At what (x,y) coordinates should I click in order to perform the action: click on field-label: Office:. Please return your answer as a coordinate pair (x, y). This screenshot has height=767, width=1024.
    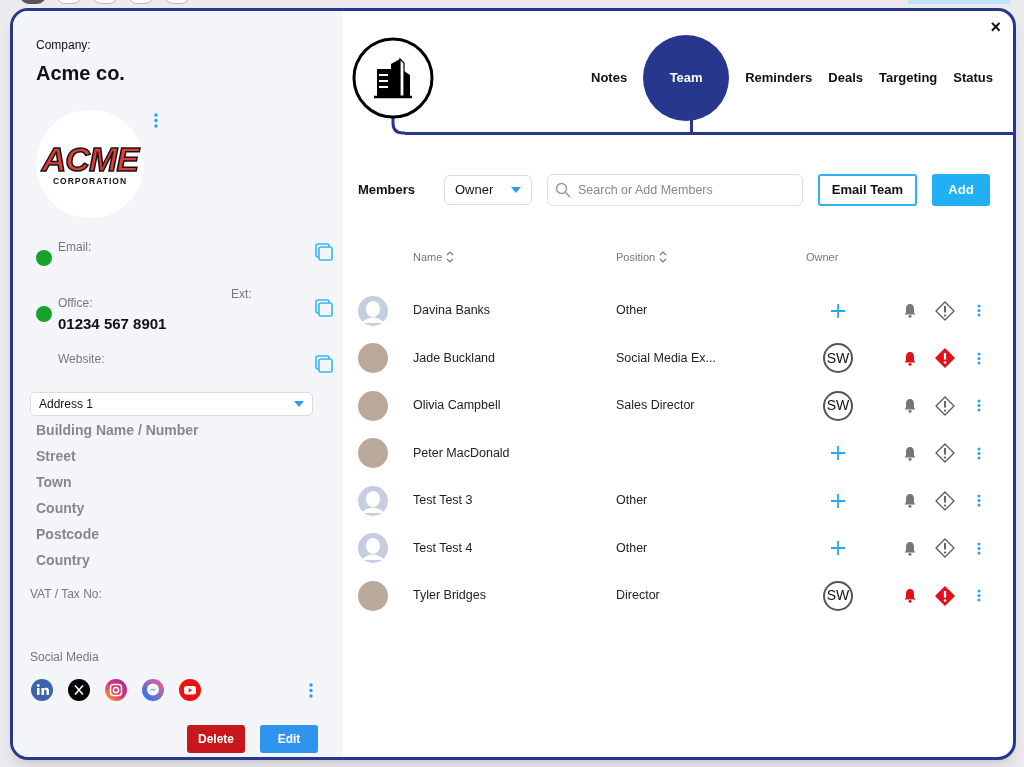
    Looking at the image, I should click on (75, 303).